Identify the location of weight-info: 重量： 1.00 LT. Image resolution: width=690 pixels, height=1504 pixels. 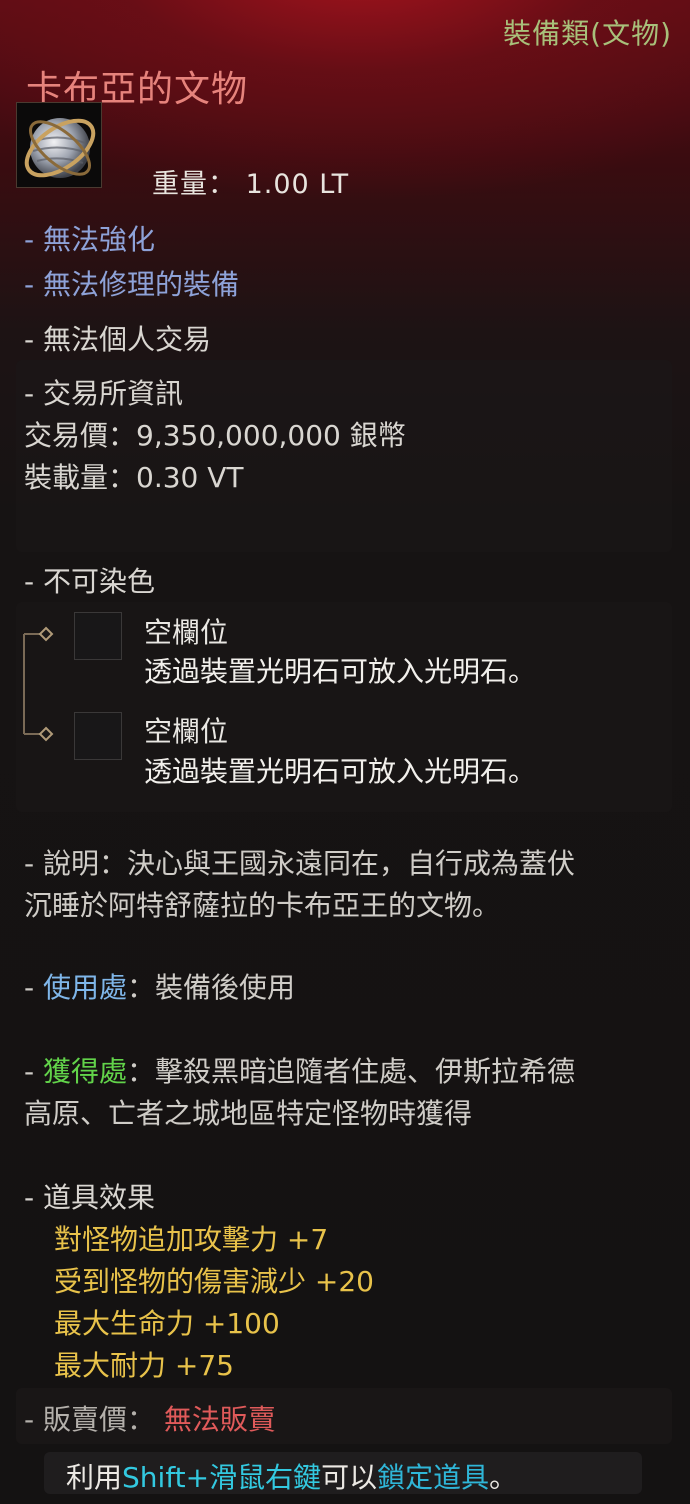
(250, 181).